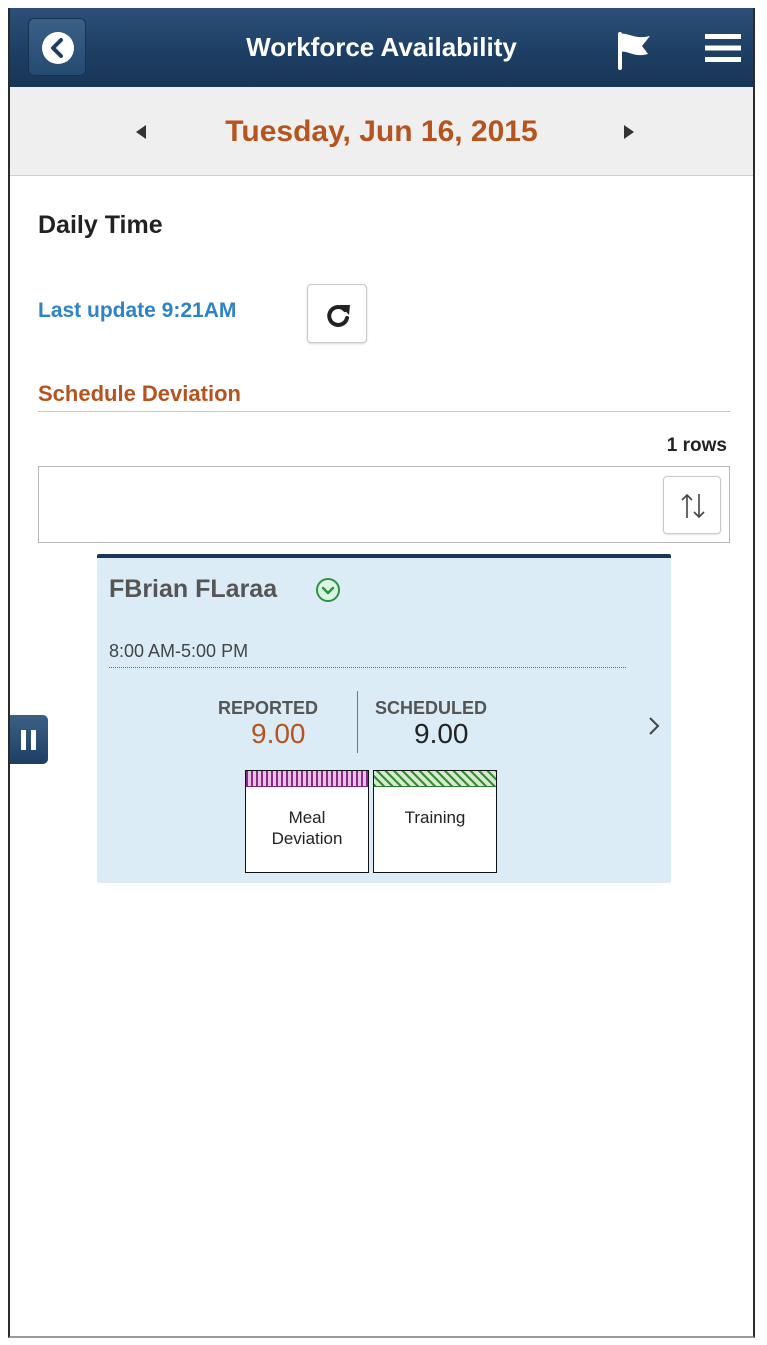 The image size is (767, 1345). What do you see at coordinates (139, 393) in the screenshot?
I see `grid-title: Schedule Deviation` at bounding box center [139, 393].